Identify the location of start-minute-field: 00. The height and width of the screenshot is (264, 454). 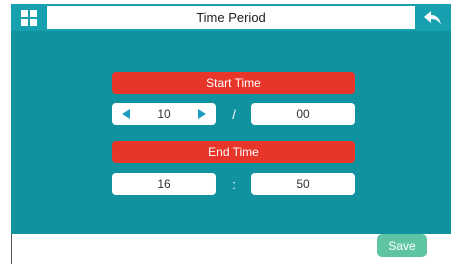
(303, 114).